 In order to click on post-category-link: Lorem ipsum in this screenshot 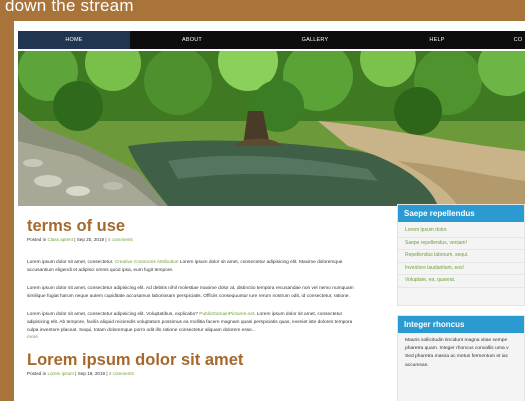, I will do `click(60, 373)`.